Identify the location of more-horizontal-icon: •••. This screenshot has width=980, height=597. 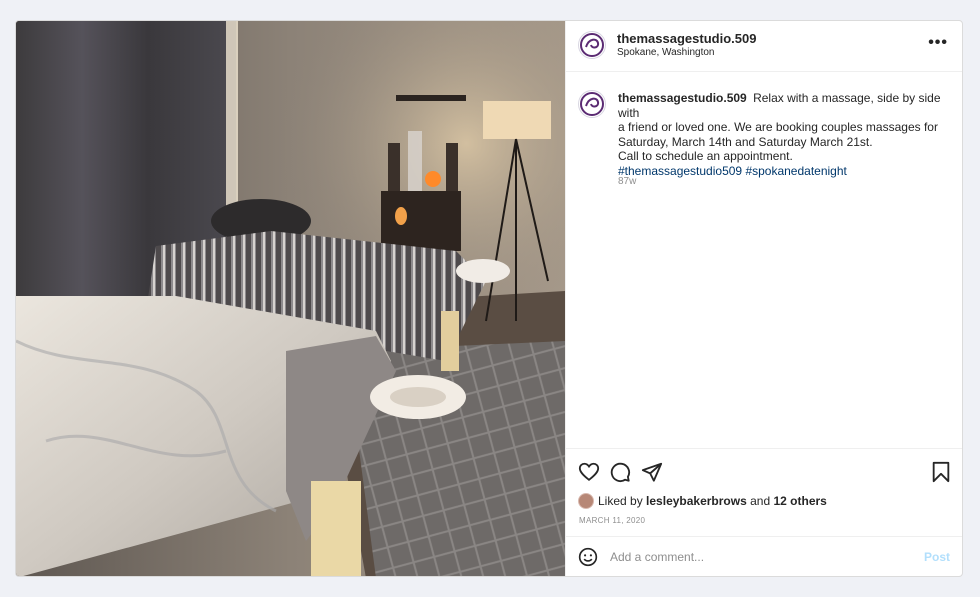
(938, 43).